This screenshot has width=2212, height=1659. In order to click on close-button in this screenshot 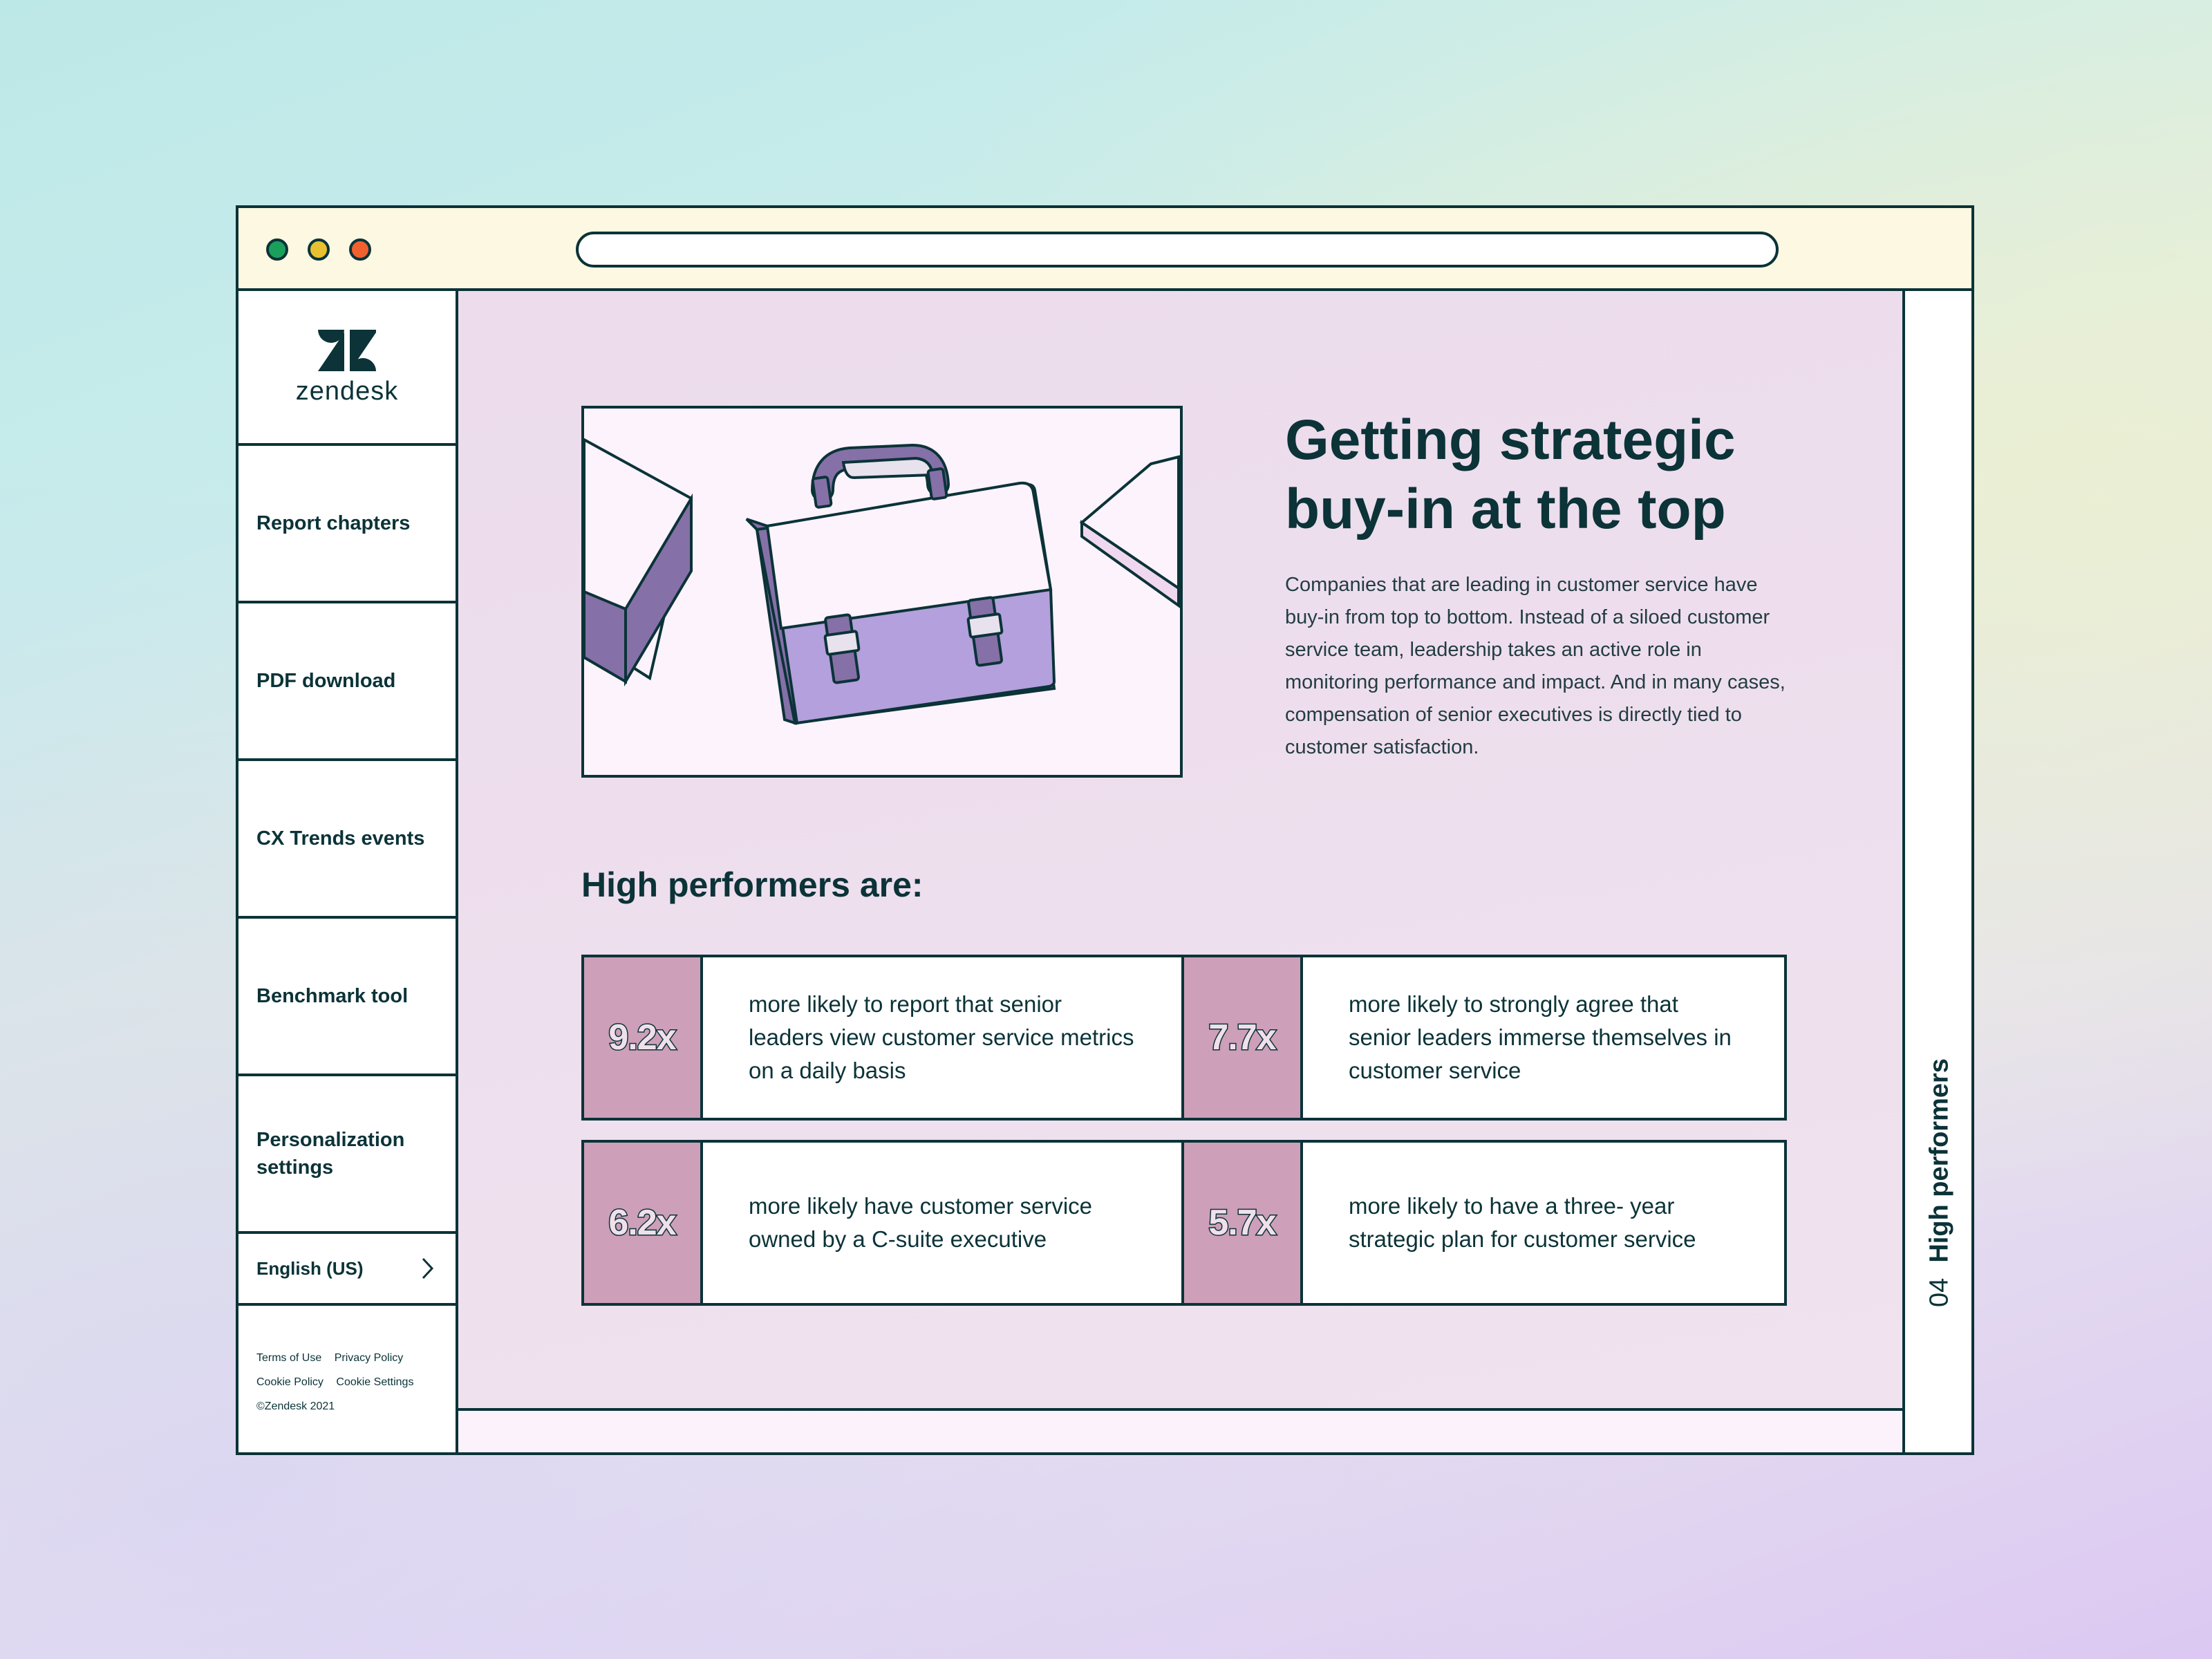, I will do `click(360, 249)`.